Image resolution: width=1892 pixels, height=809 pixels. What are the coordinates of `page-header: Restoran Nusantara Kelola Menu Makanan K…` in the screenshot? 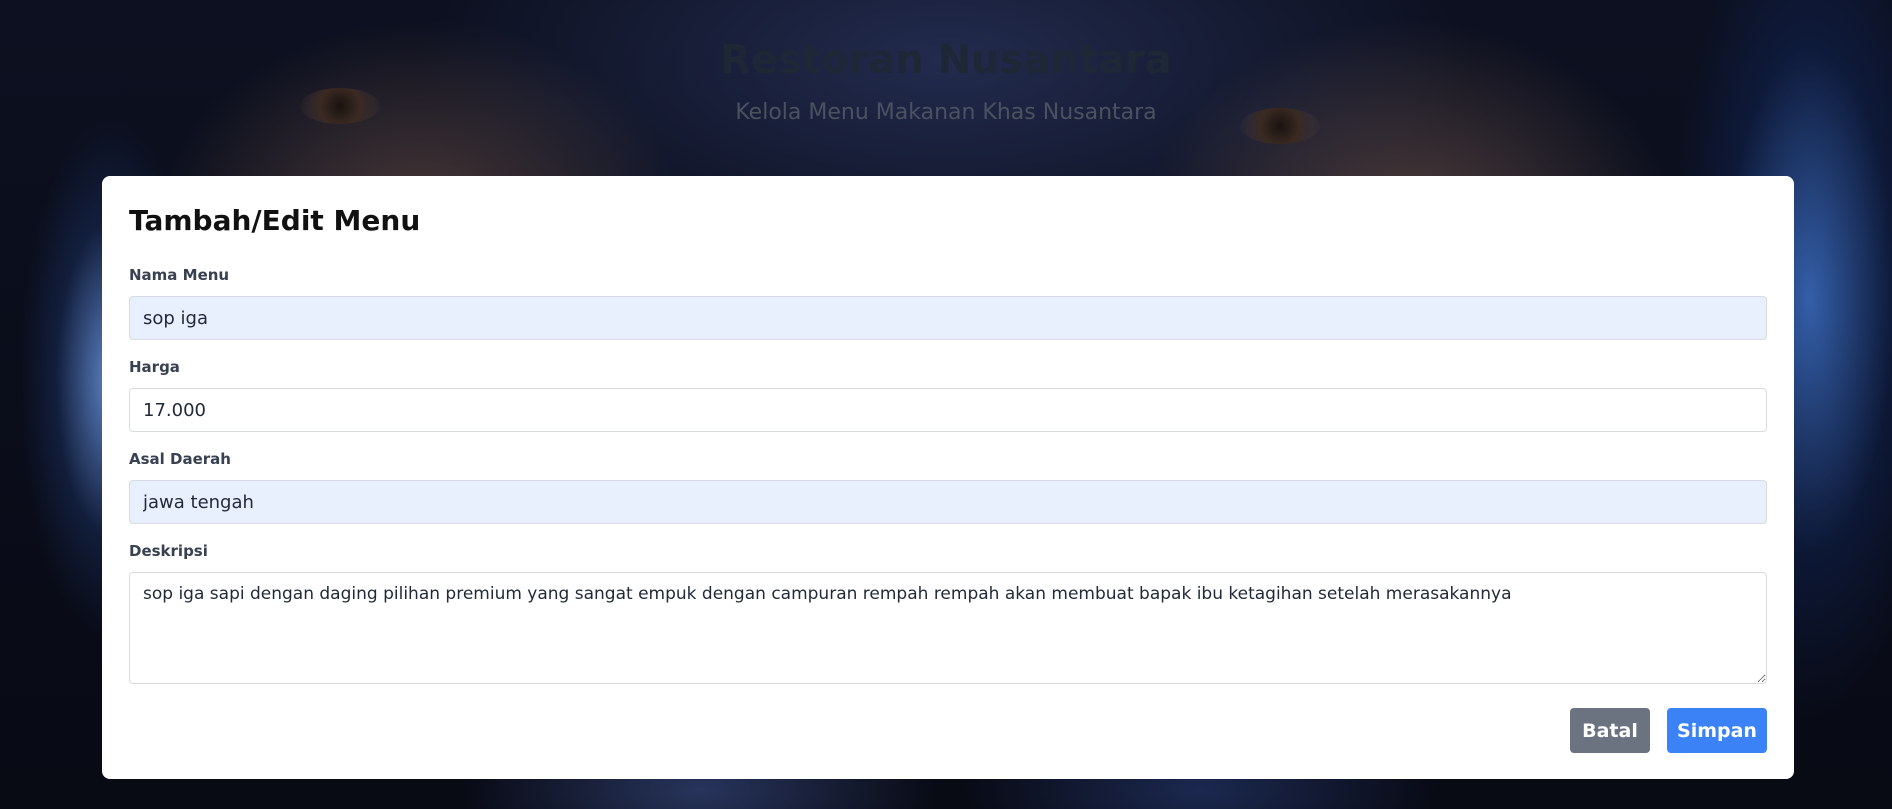 It's located at (946, 77).